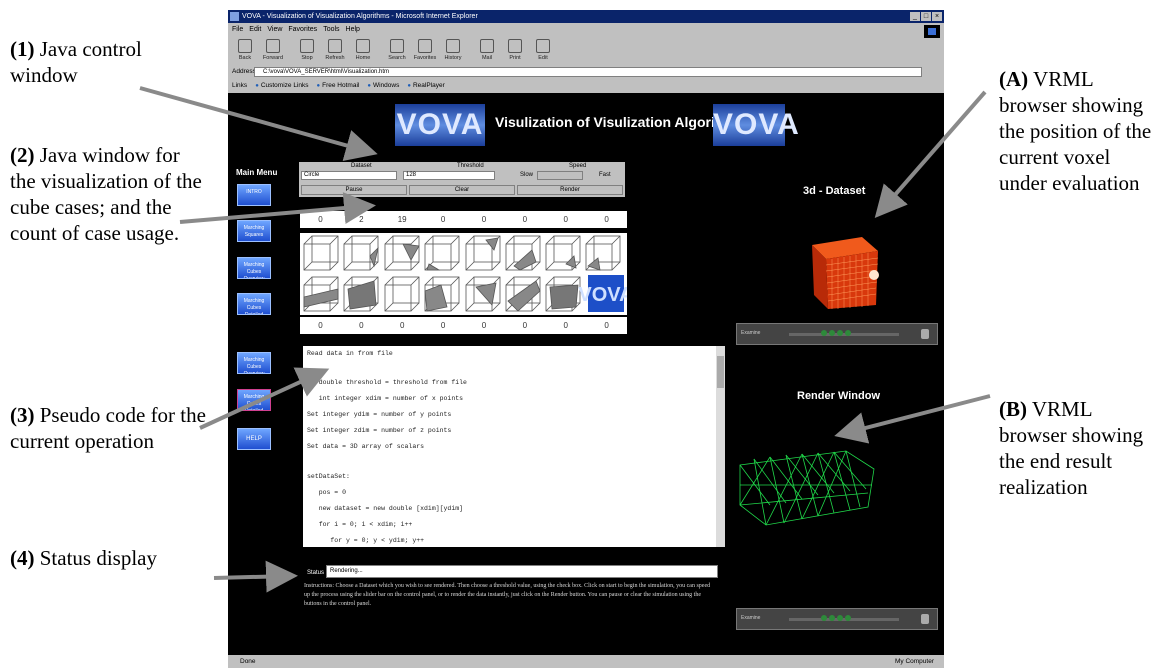 The image size is (1157, 668). Describe the element at coordinates (248, 661) in the screenshot. I see `browser-status-left: Done` at that location.